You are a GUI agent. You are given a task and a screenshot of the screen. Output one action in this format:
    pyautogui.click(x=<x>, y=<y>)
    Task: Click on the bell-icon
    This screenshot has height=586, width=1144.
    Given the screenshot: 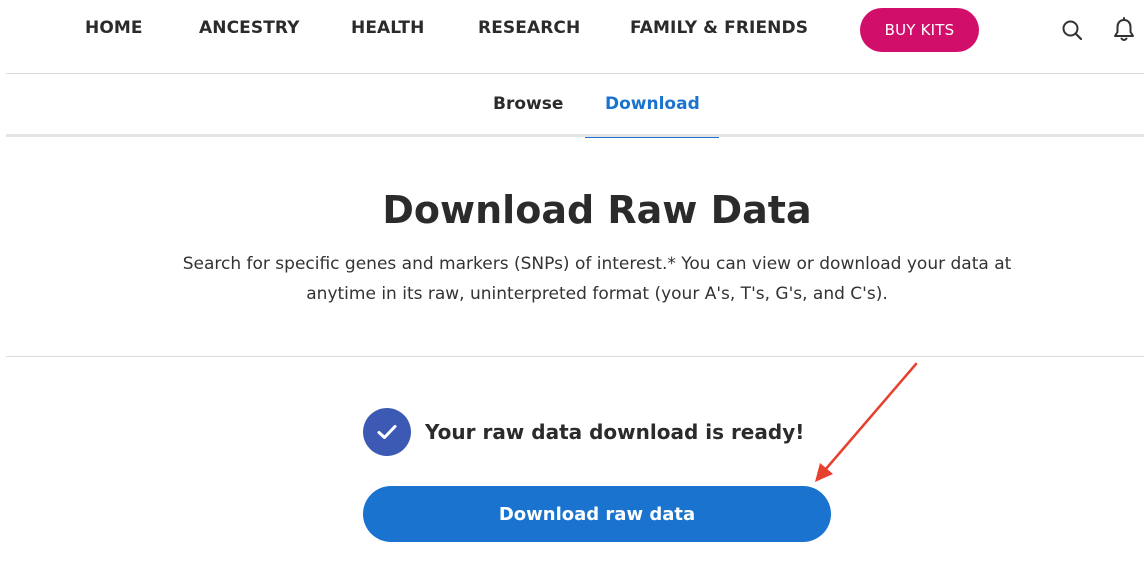 What is the action you would take?
    pyautogui.click(x=1124, y=30)
    